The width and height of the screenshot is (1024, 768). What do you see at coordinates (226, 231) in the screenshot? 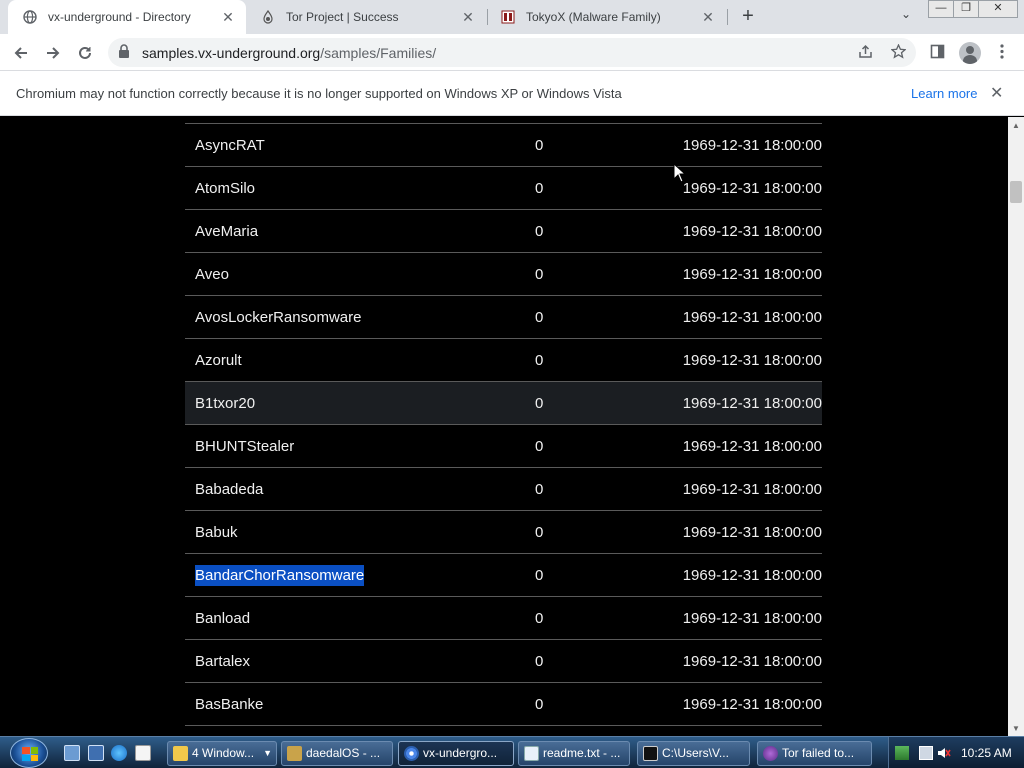
I see `folder-name-link: AveMaria` at bounding box center [226, 231].